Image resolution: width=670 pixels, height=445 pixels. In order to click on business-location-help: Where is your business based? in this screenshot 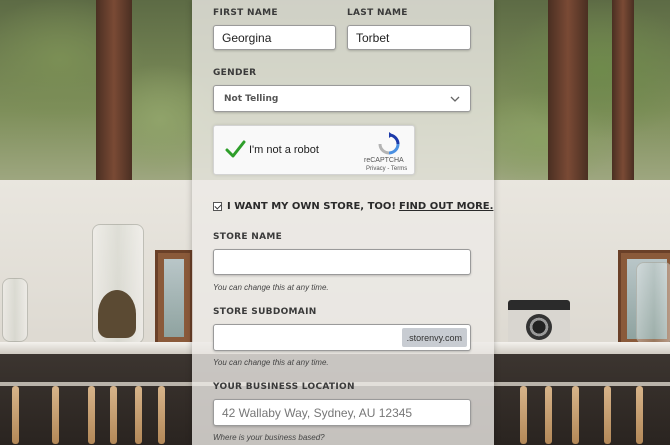, I will do `click(269, 437)`.